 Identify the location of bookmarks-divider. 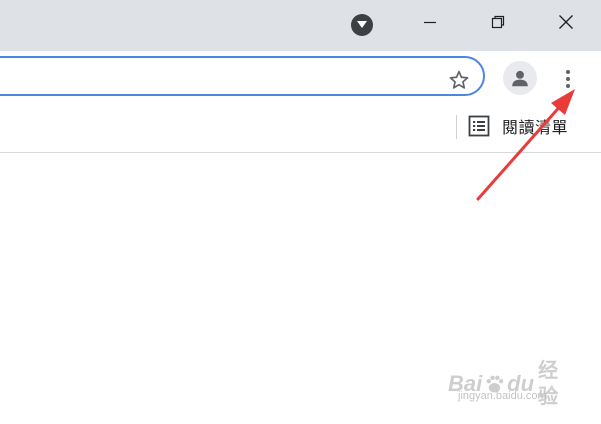
(456, 127).